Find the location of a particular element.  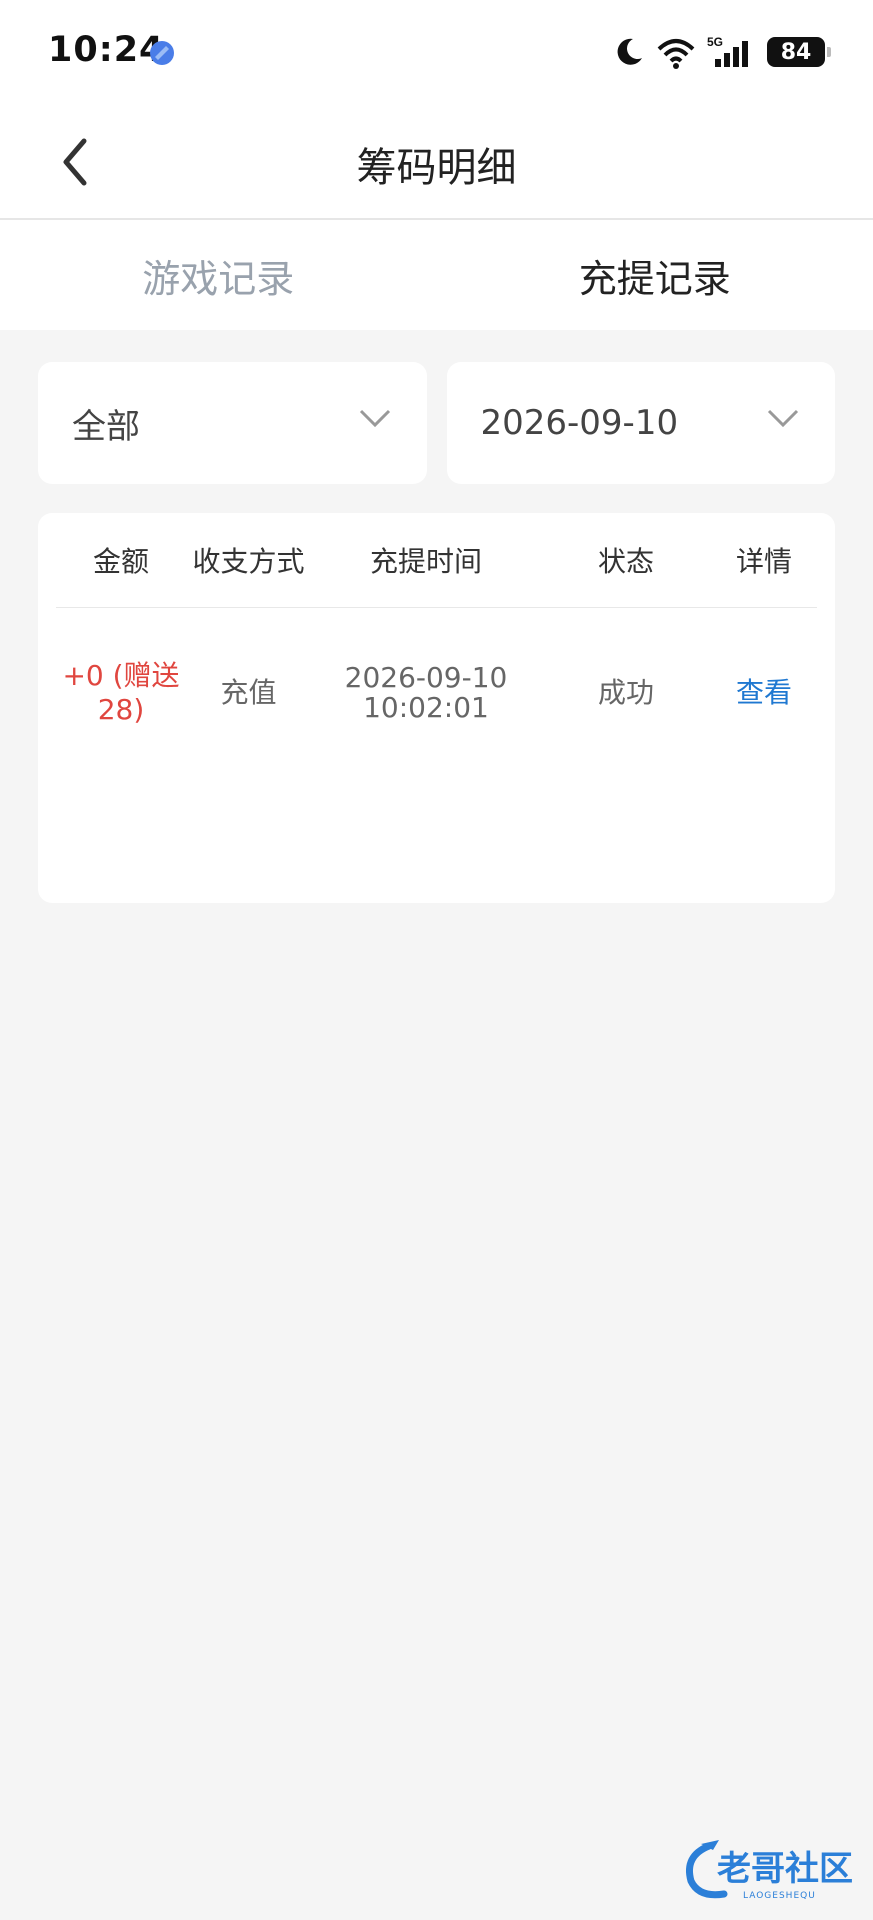

cell-amount: +0 (赠送28) is located at coordinates (121, 692).